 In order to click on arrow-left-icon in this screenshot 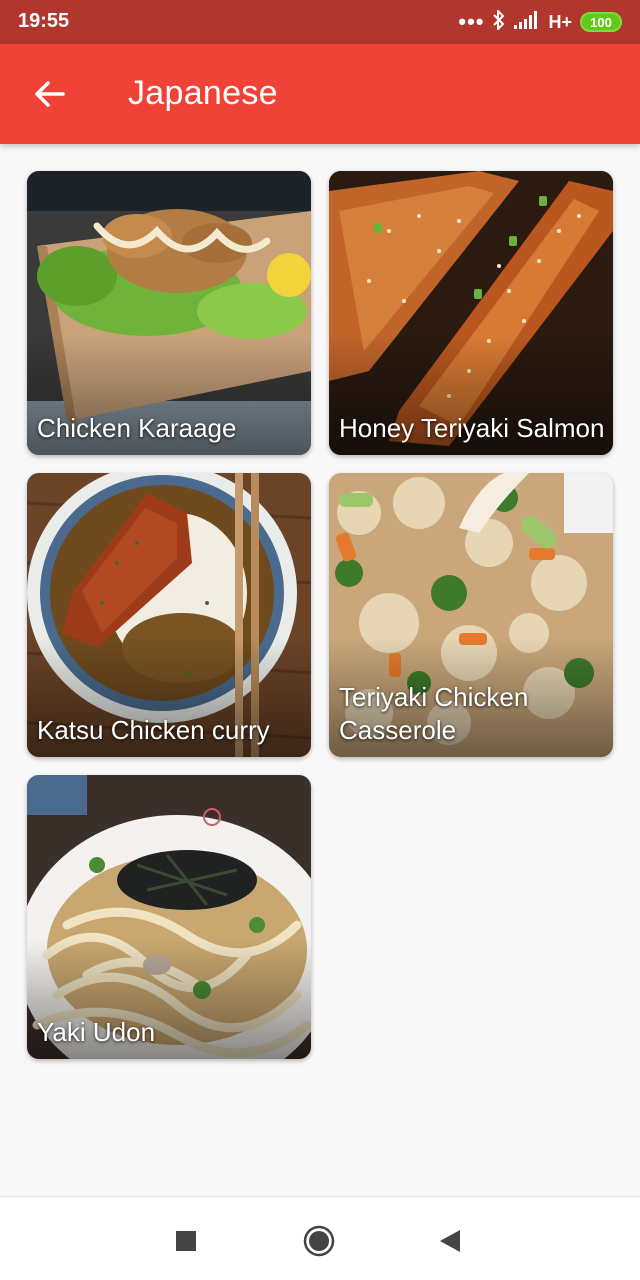, I will do `click(50, 94)`.